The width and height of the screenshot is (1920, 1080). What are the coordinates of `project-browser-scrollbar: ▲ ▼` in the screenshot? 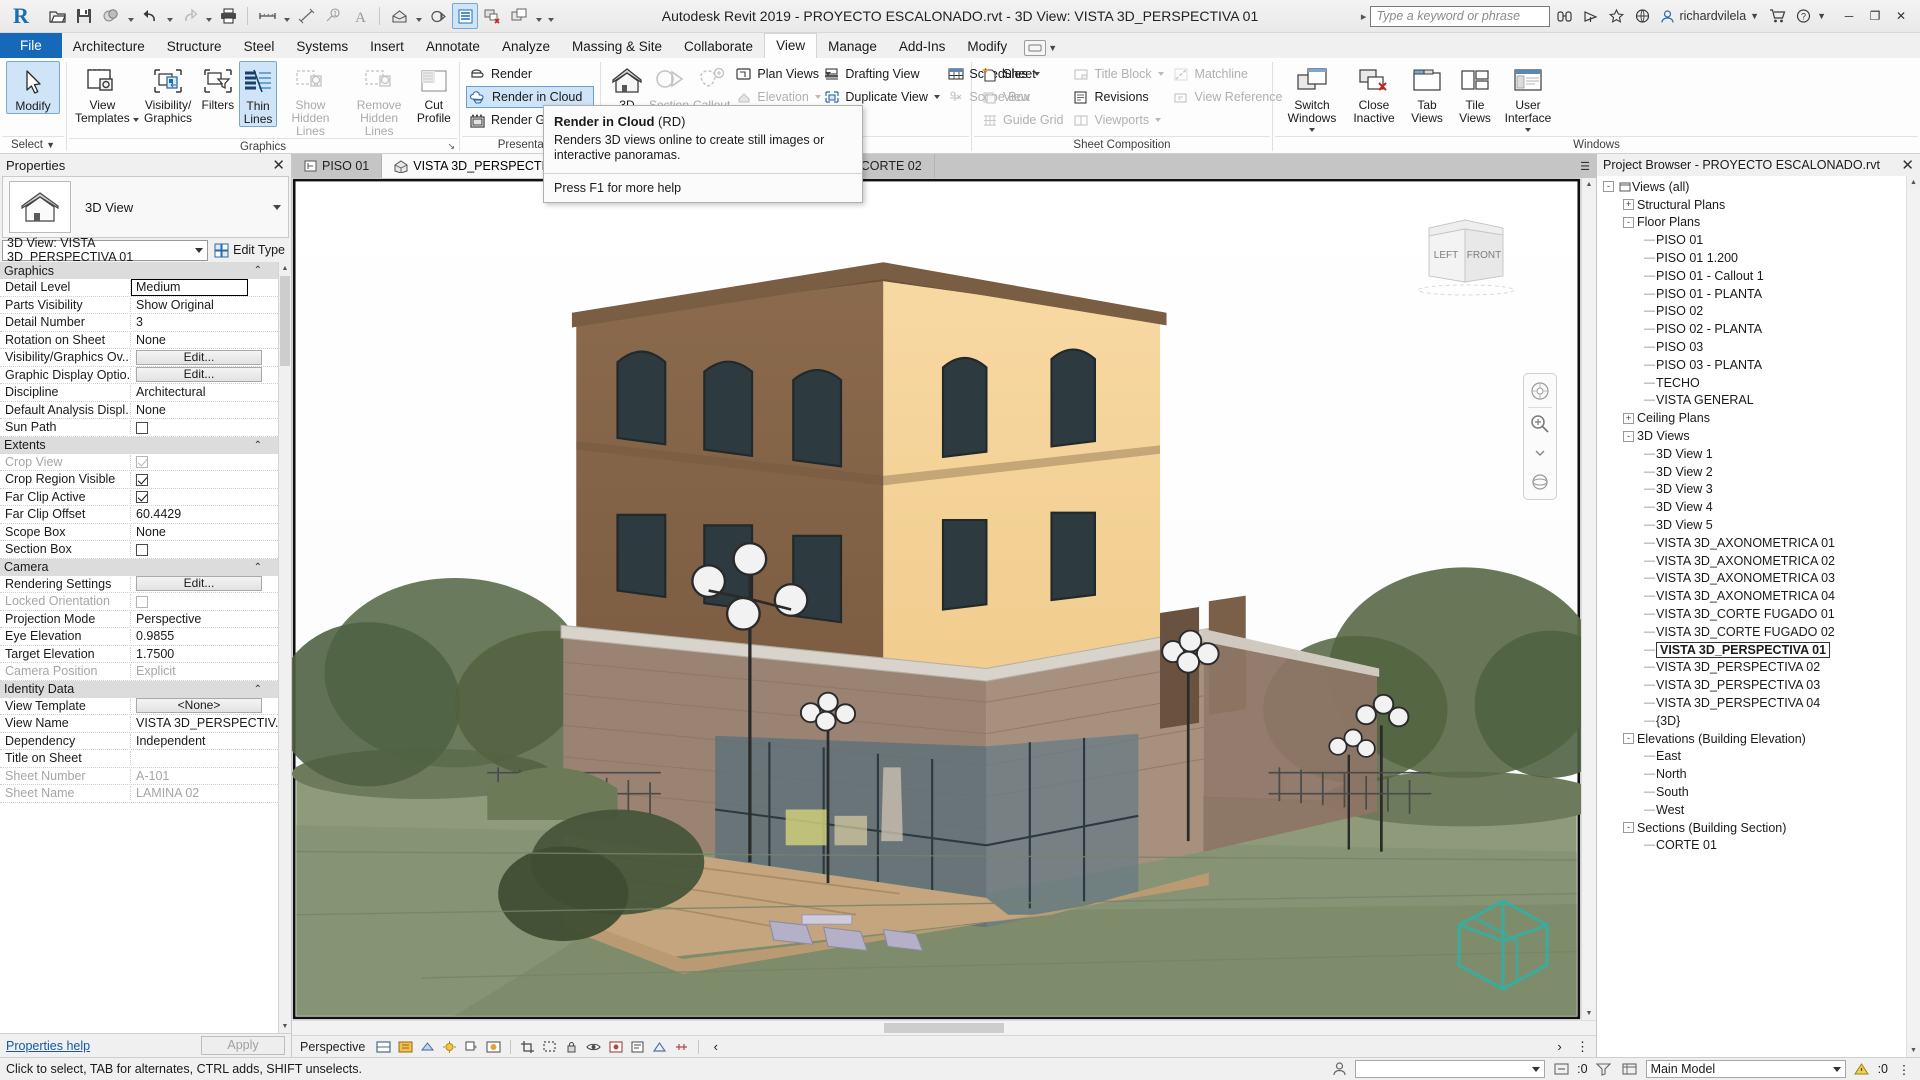 It's located at (1913, 616).